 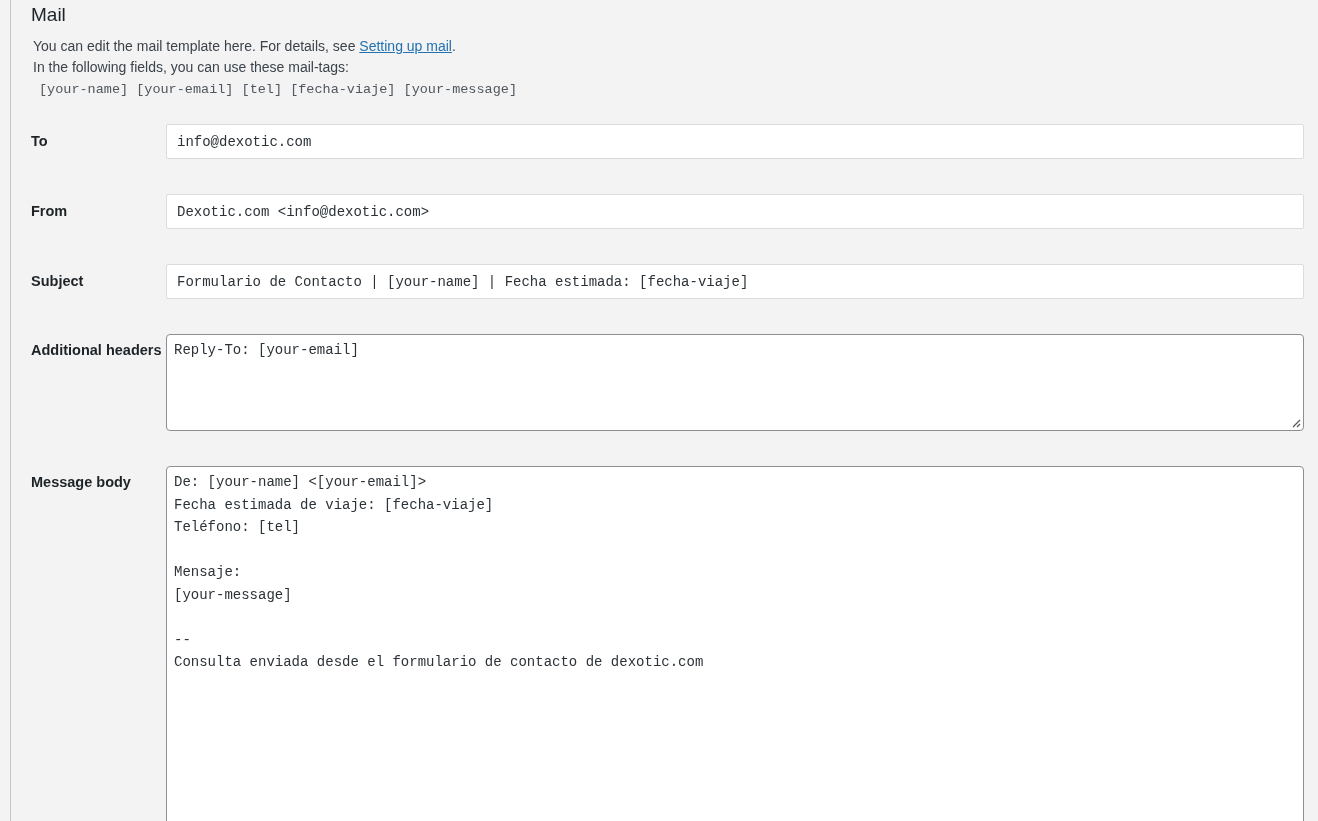 What do you see at coordinates (97, 350) in the screenshot?
I see `field-label: Additional headers` at bounding box center [97, 350].